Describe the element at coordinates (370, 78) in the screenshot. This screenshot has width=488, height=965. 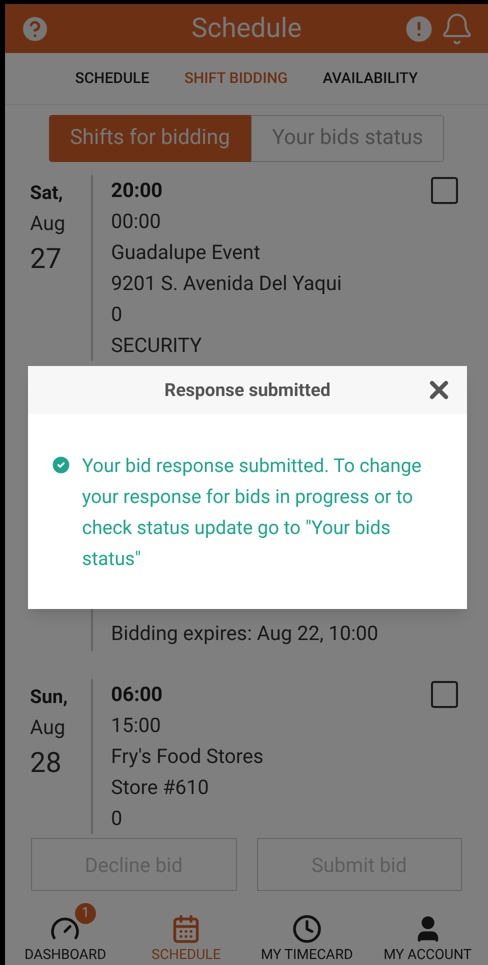
I see `tab: AVAILABILITY` at that location.